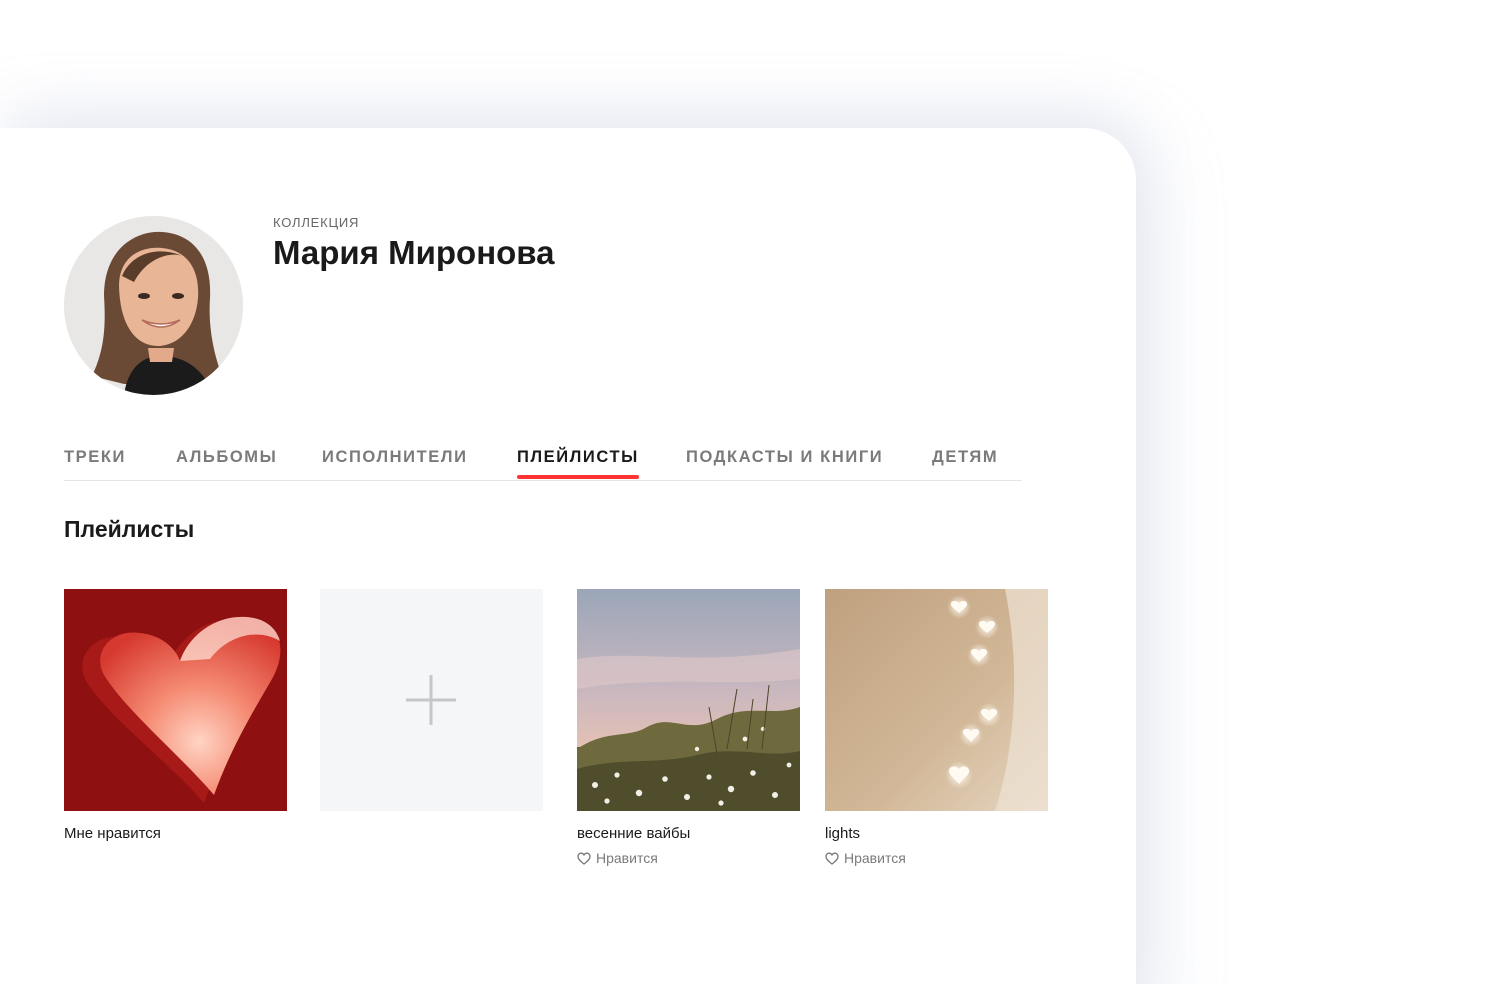 This screenshot has width=1496, height=984. I want to click on collection-eyebrow: КОЛЛЕКЦИЯ, so click(316, 222).